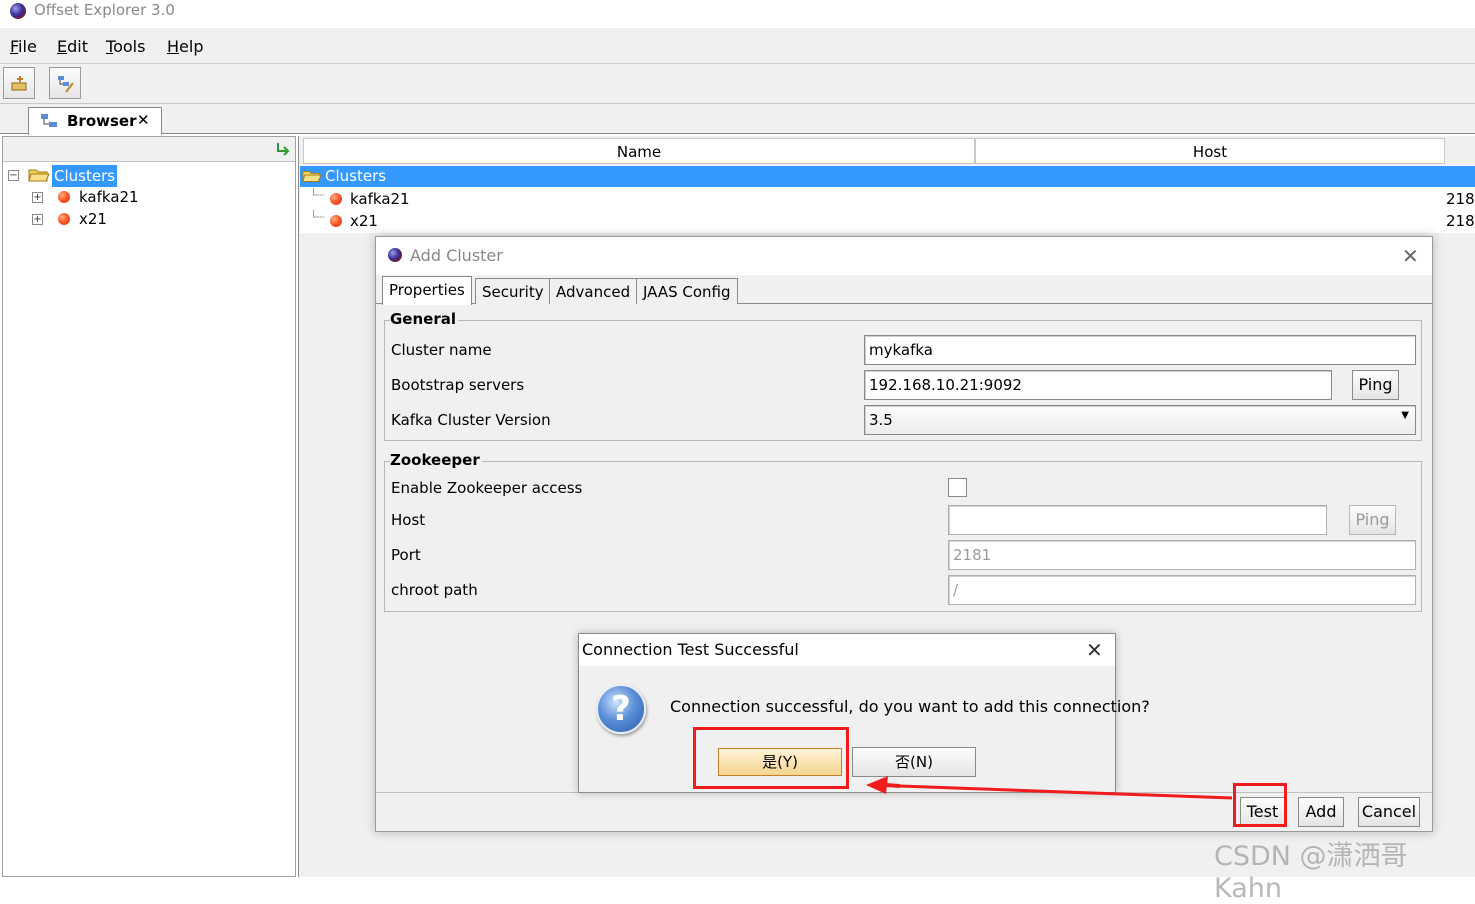  I want to click on zk-host-label: Host, so click(408, 520).